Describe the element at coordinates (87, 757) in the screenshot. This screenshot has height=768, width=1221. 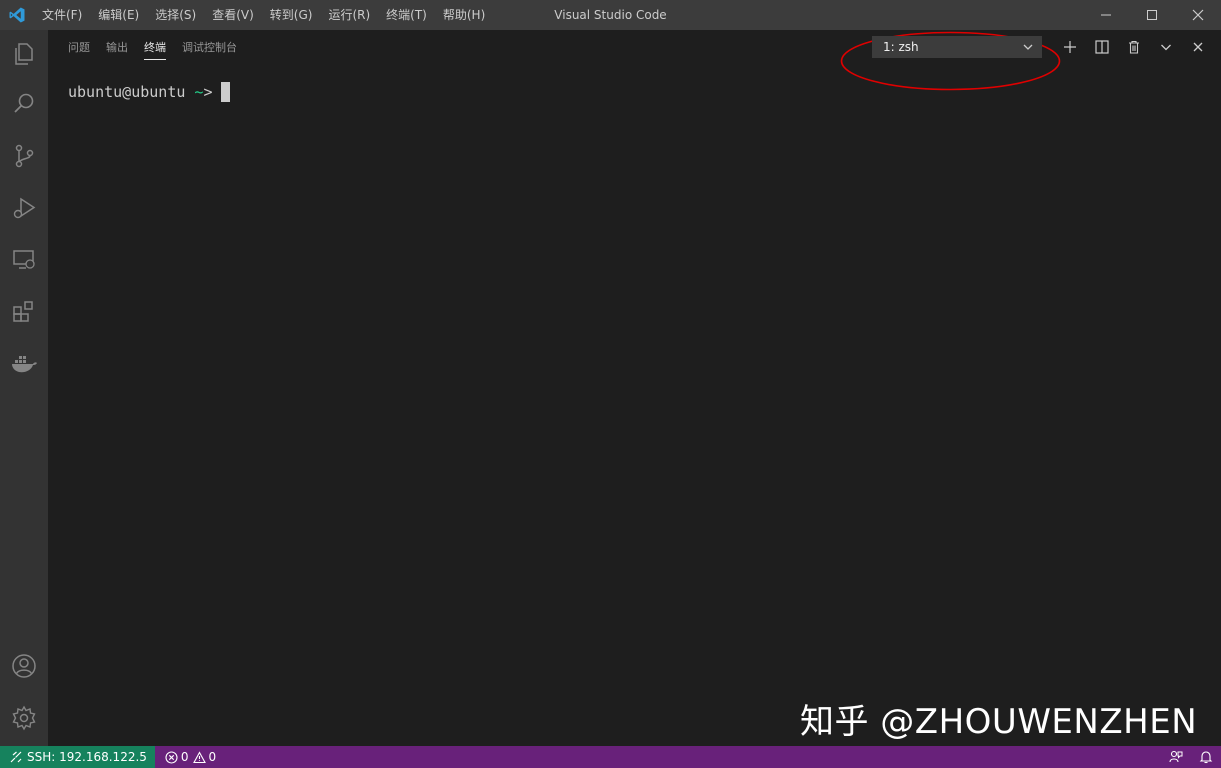
I see `remote-label: SSH: 192.168.122.5` at that location.